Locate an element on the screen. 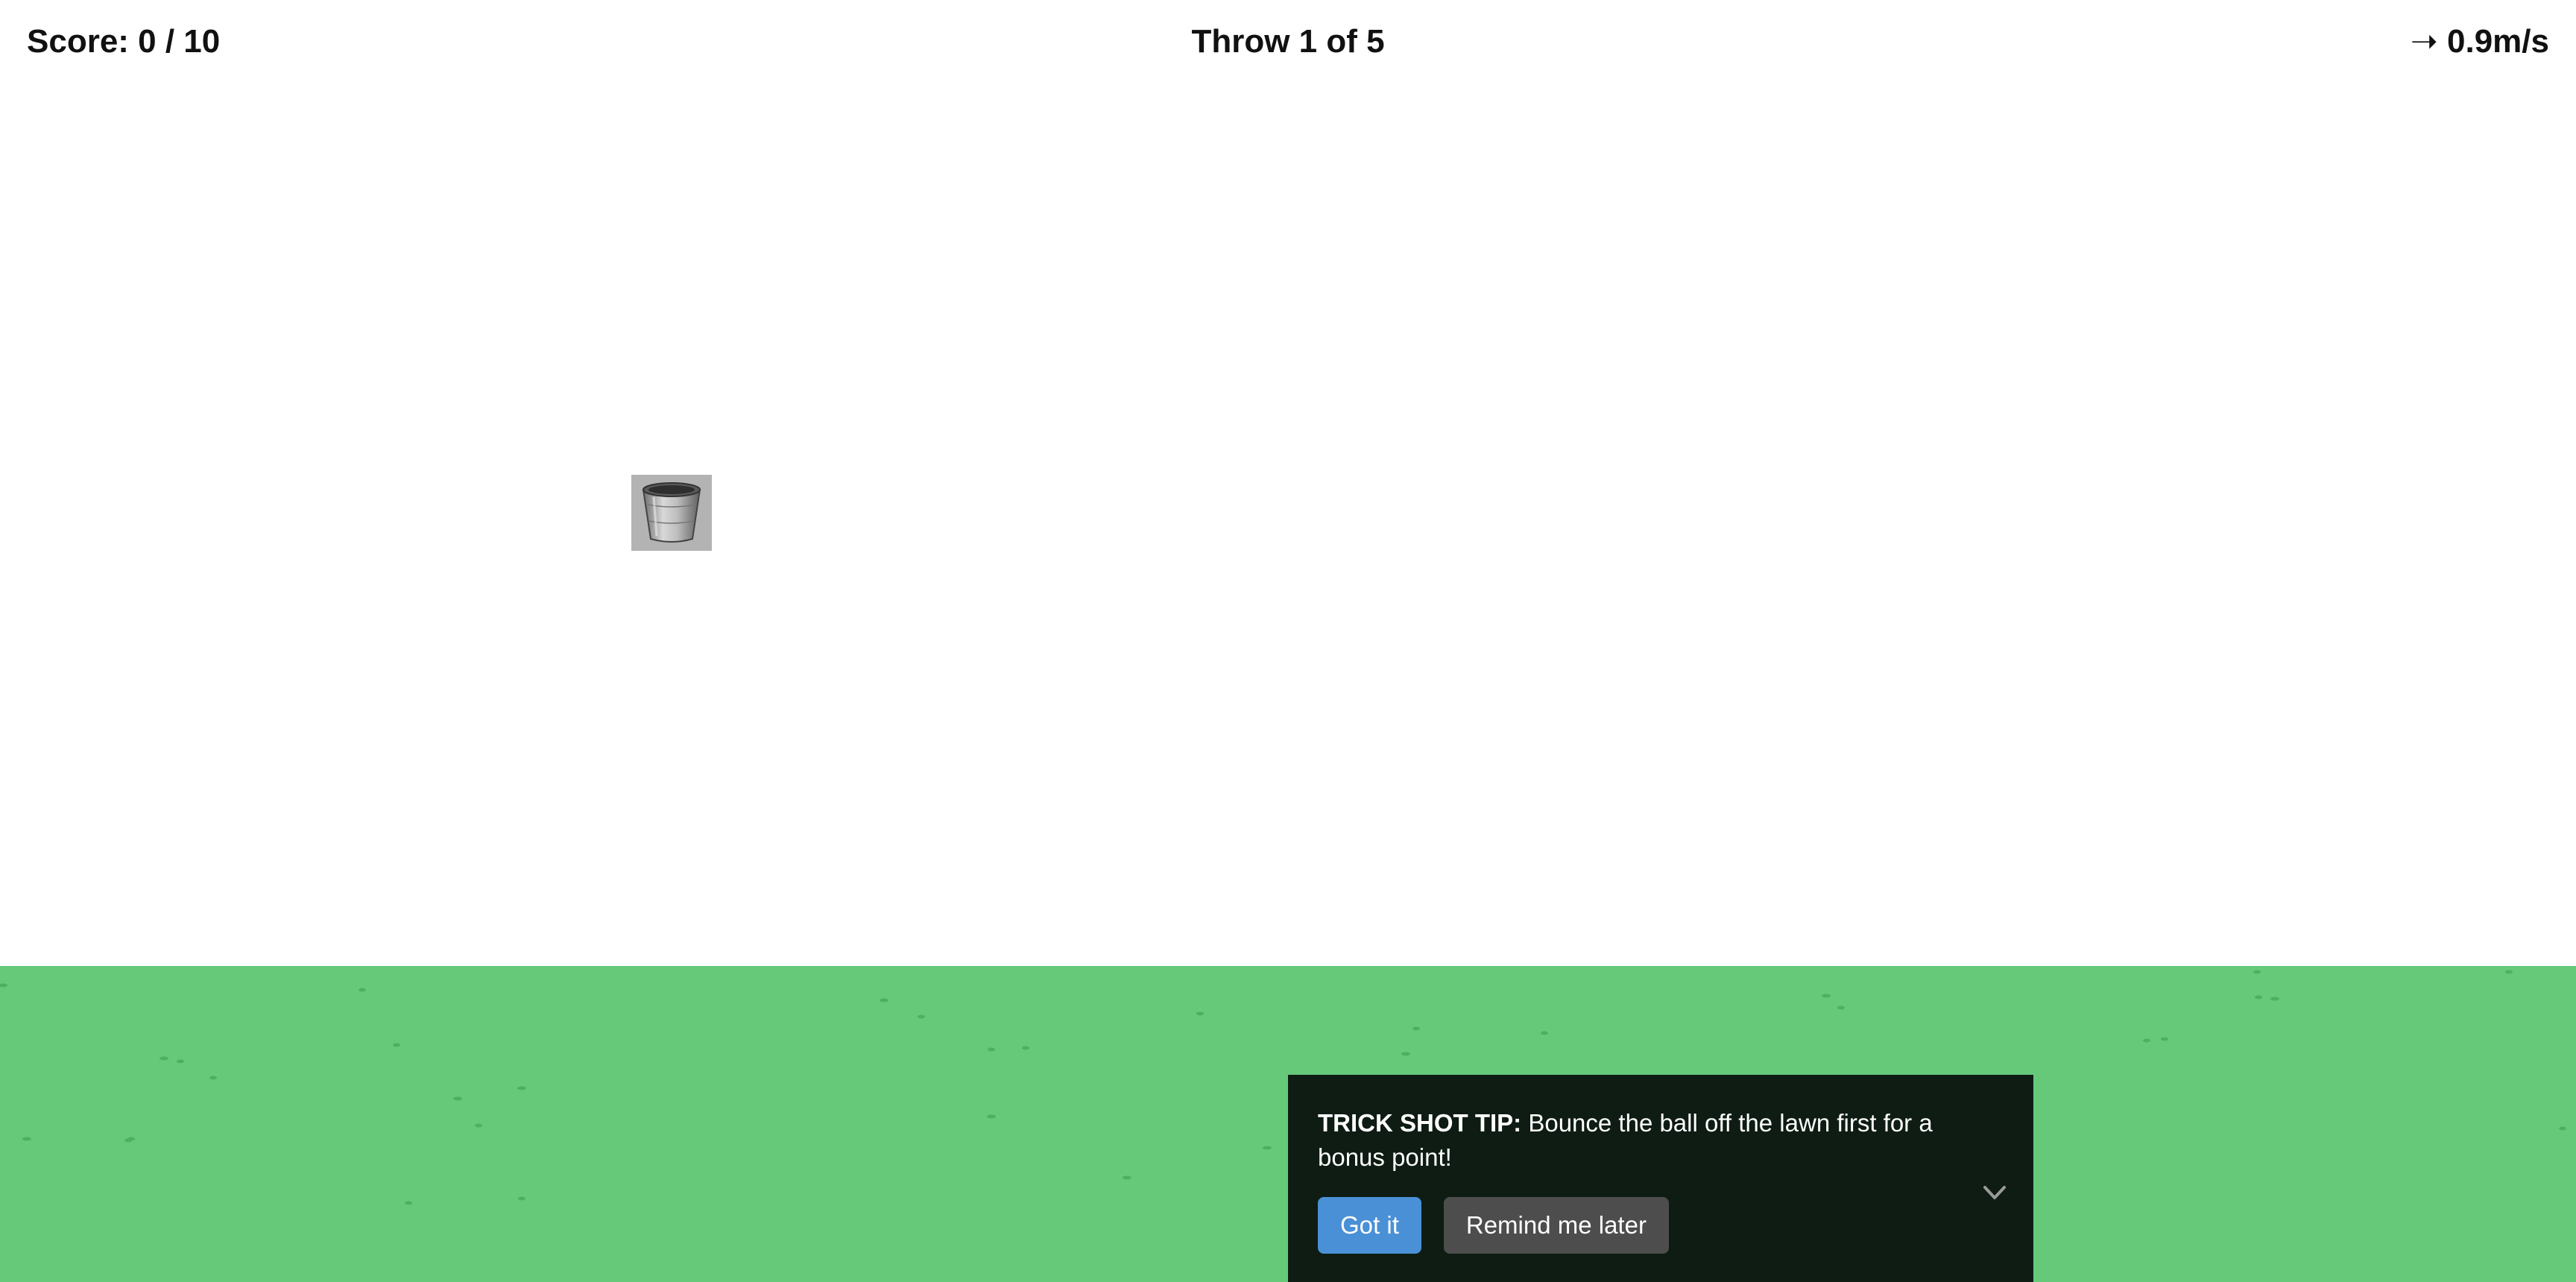 The height and width of the screenshot is (1282, 2576). bucket-target is located at coordinates (671, 513).